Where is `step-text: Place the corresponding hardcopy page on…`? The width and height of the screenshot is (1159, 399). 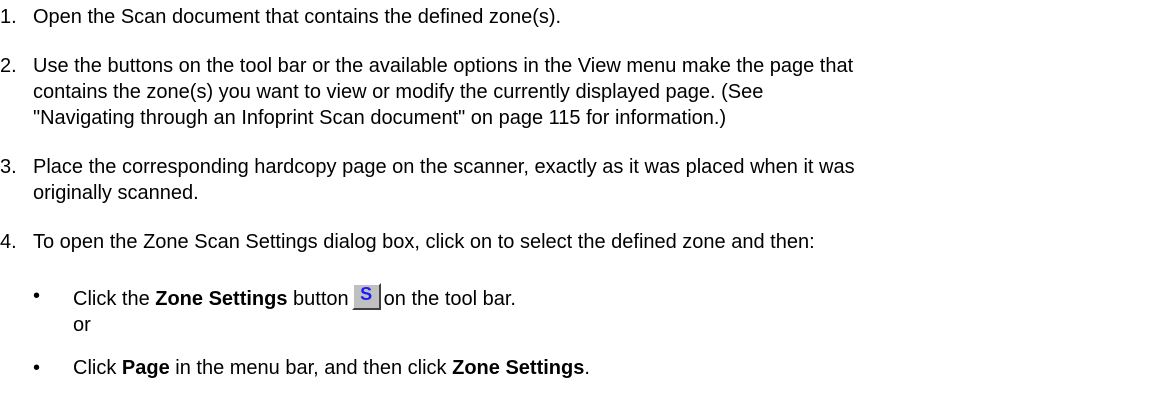
step-text: Place the corresponding hardcopy page on… is located at coordinates (444, 180).